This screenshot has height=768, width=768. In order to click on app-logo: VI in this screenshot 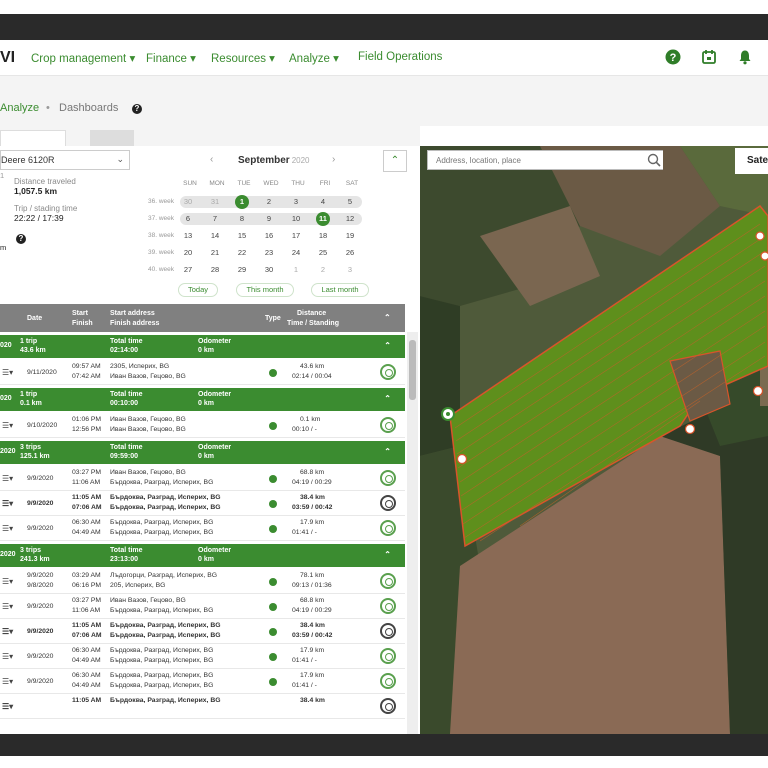, I will do `click(7, 58)`.